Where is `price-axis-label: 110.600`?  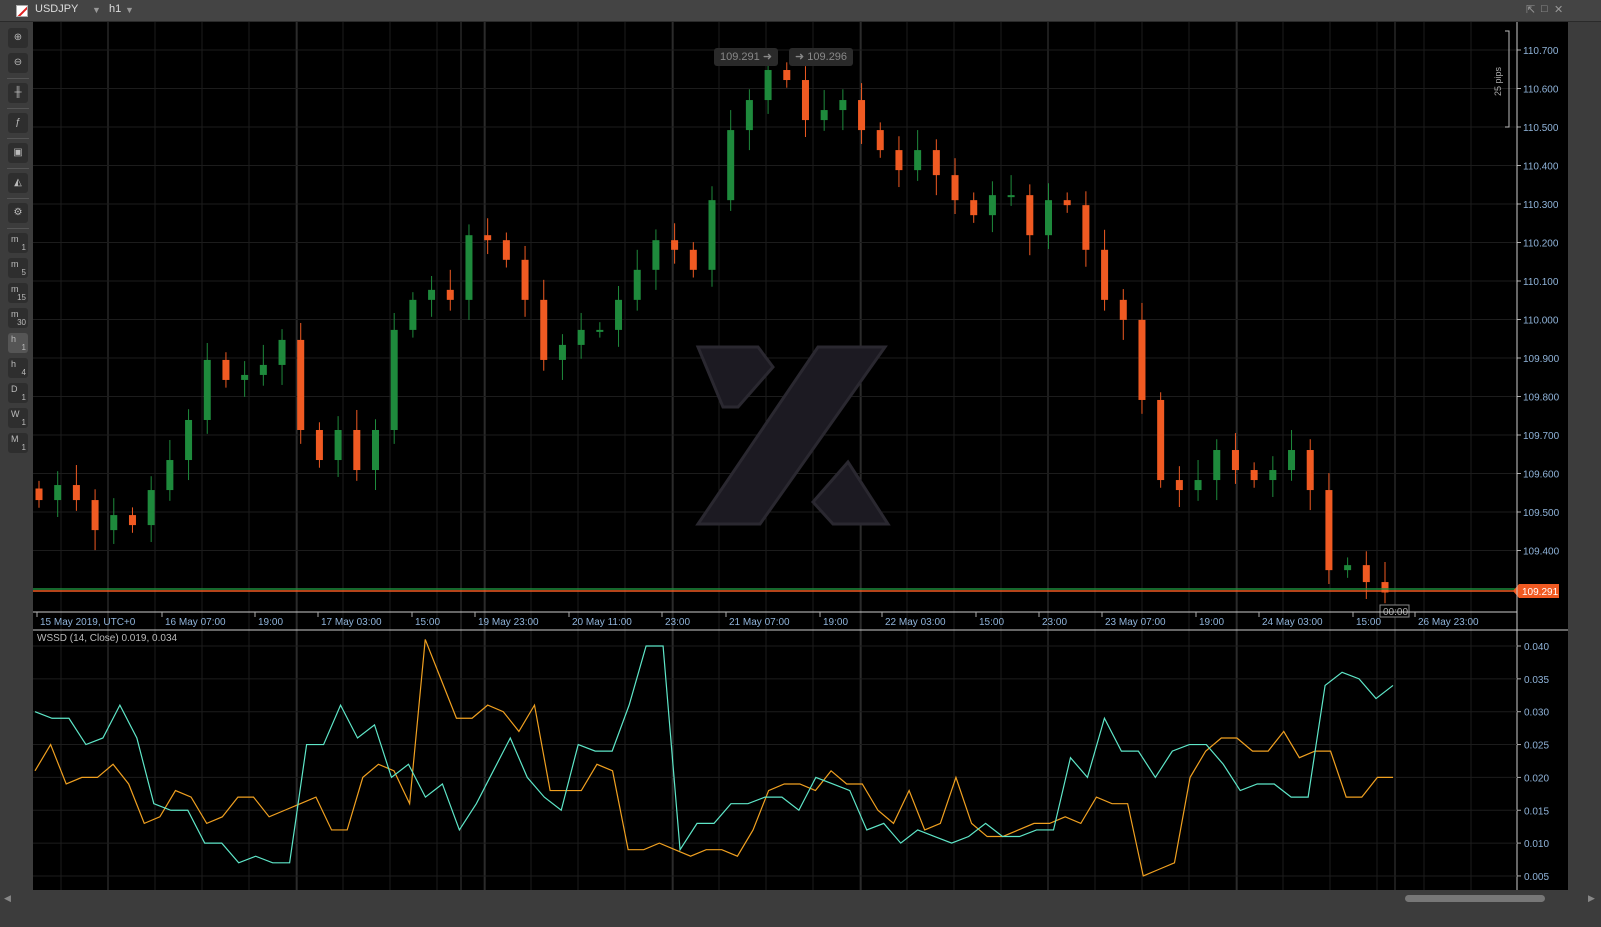
price-axis-label: 110.600 is located at coordinates (1541, 90).